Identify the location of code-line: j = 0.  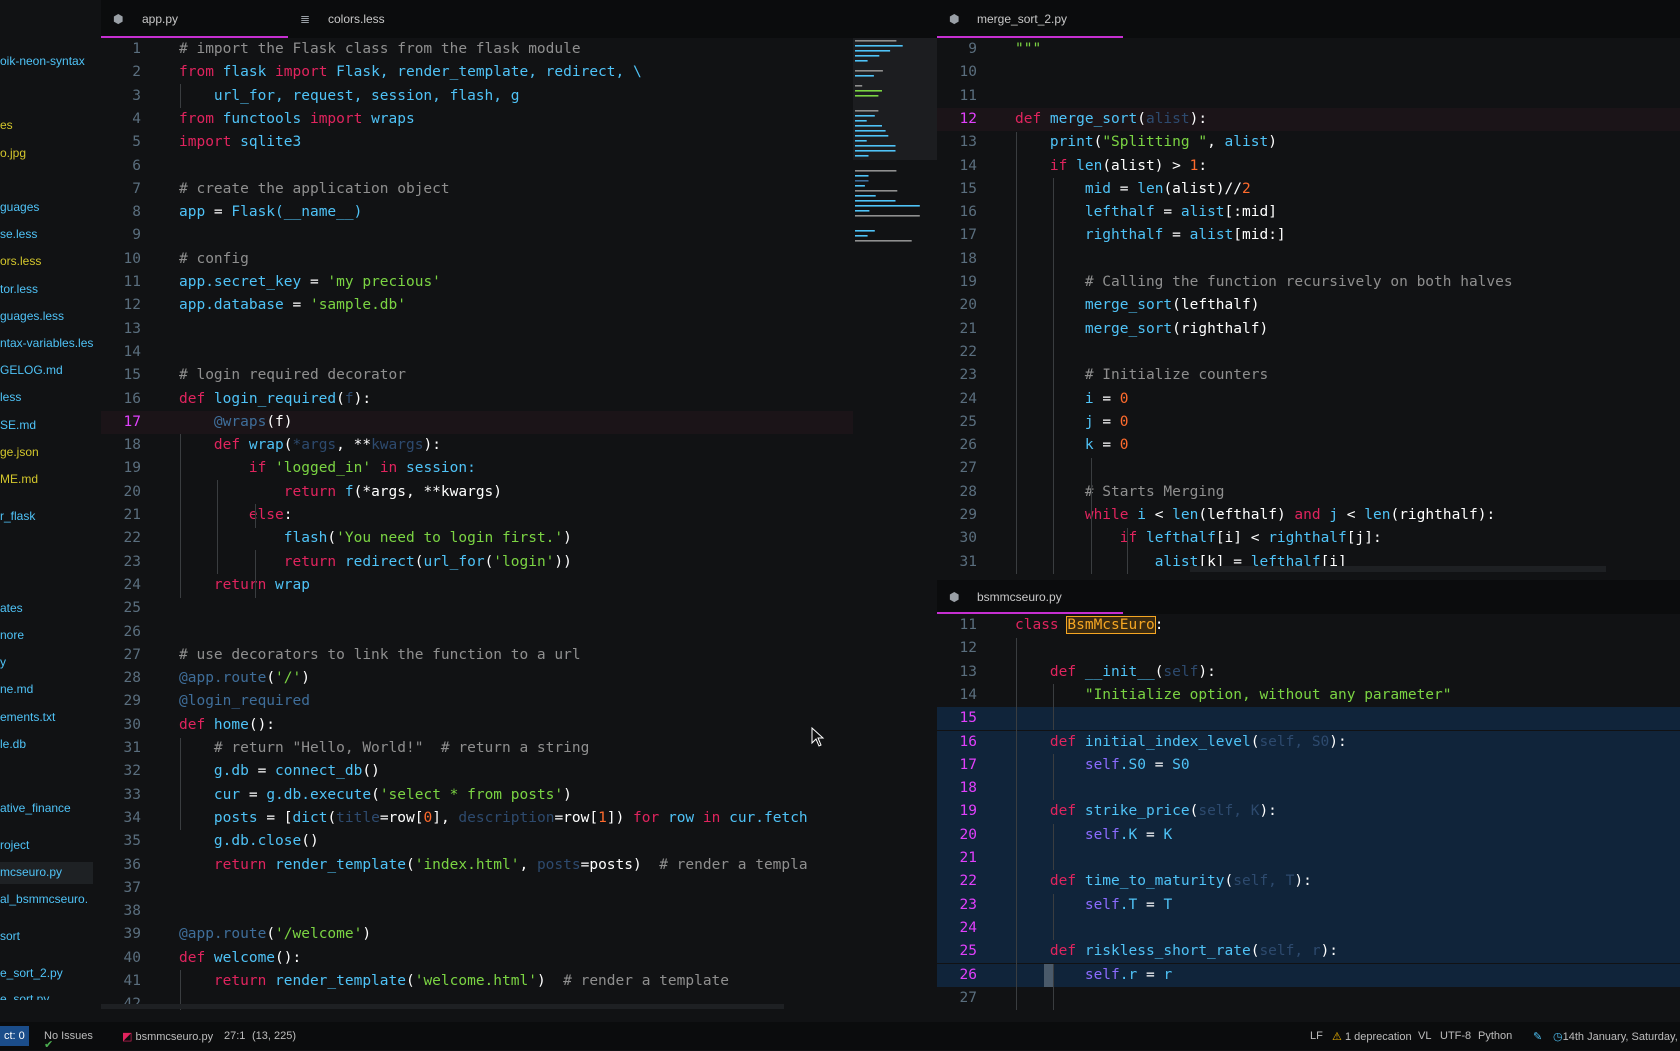
(1072, 422).